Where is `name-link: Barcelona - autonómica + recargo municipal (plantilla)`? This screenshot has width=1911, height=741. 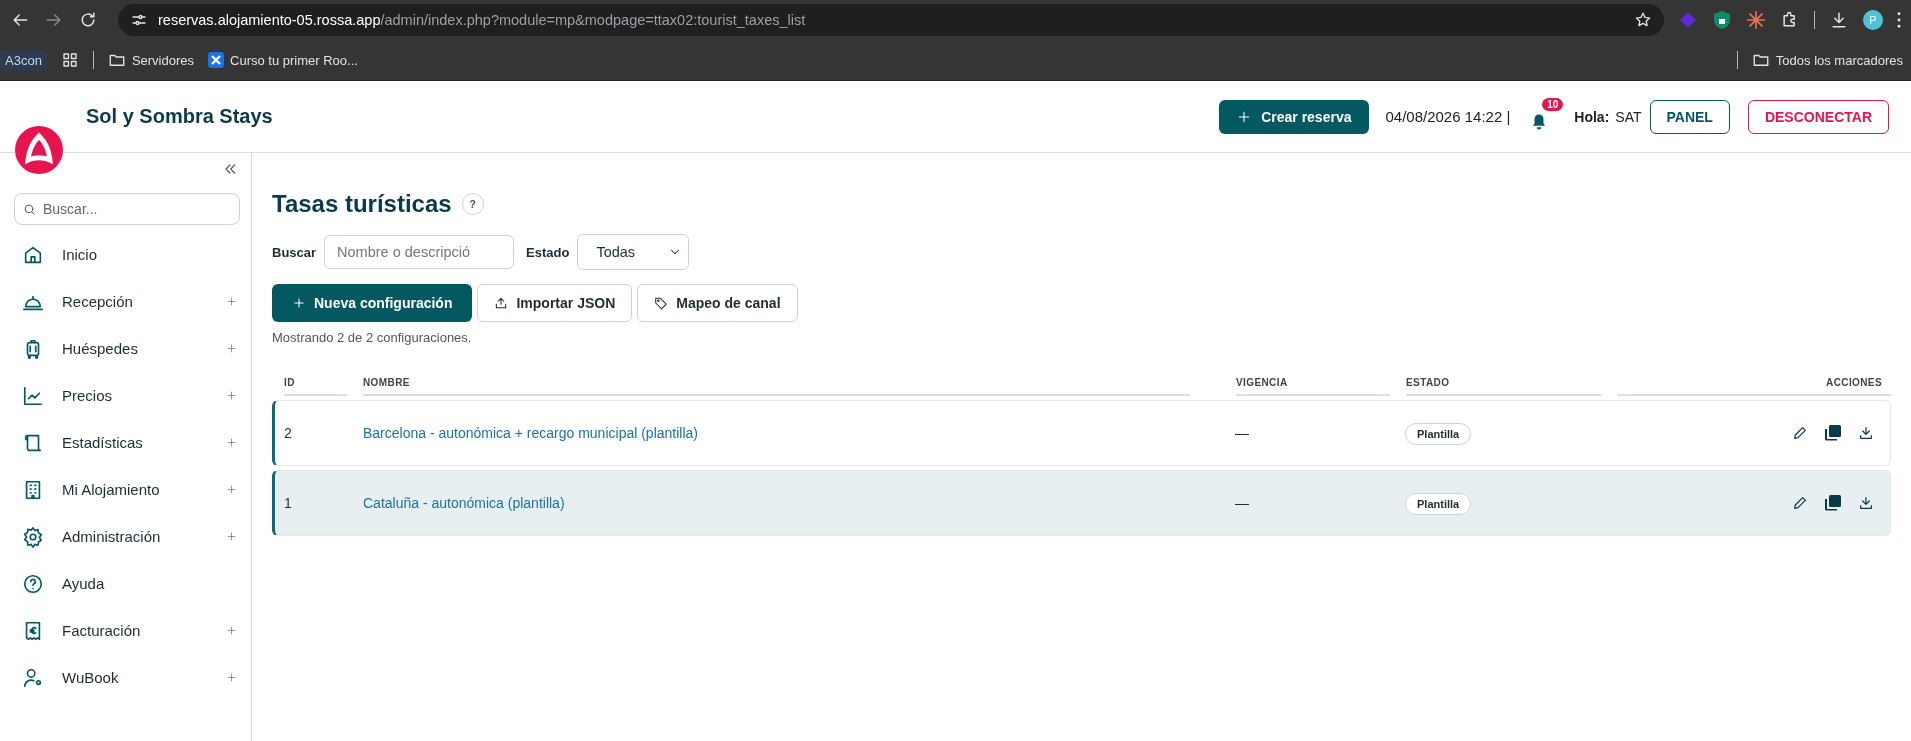
name-link: Barcelona - autonómica + recargo municipal (plantilla) is located at coordinates (530, 433).